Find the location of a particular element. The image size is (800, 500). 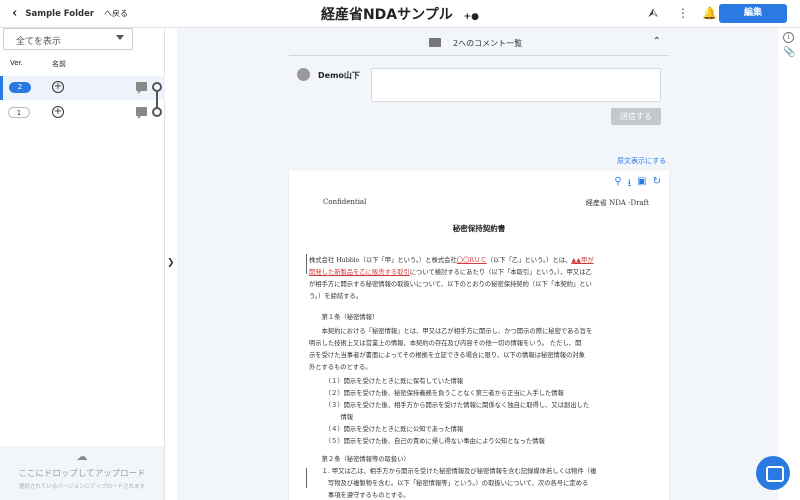

drop-zone-subtitle: 選択されているバージョンにアップロードされます is located at coordinates (82, 487).